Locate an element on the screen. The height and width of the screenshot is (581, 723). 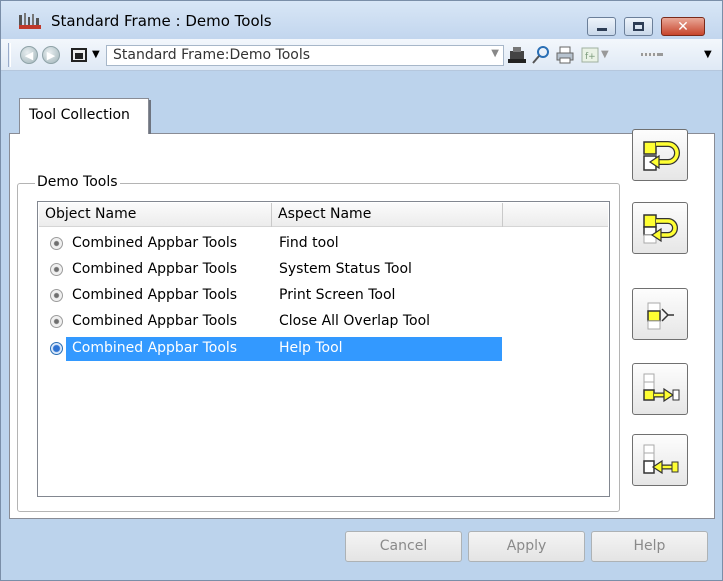
column-header-object-name: Object Name is located at coordinates (155, 215).